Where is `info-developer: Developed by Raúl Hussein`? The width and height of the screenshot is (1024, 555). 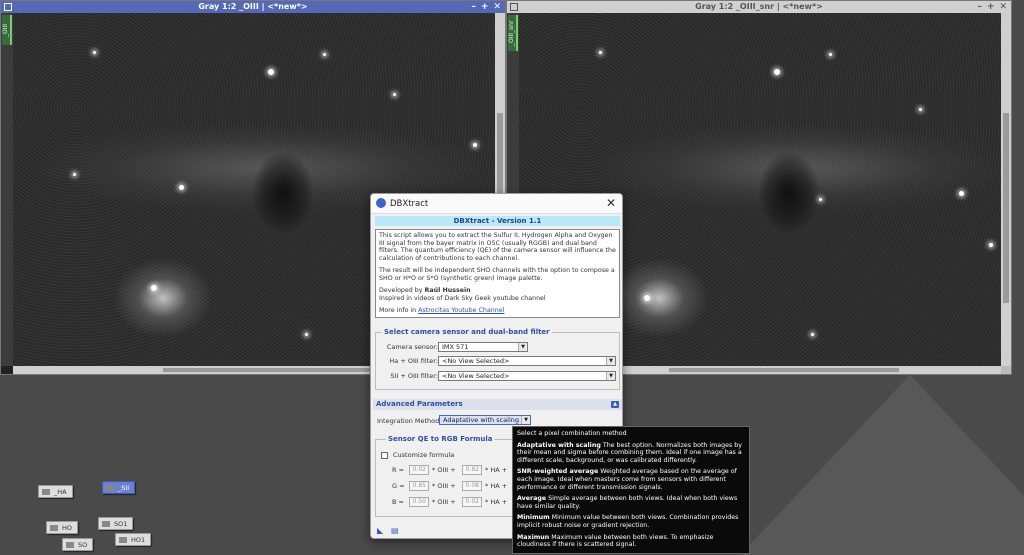
info-developer: Developed by Raúl Hussein is located at coordinates (425, 290).